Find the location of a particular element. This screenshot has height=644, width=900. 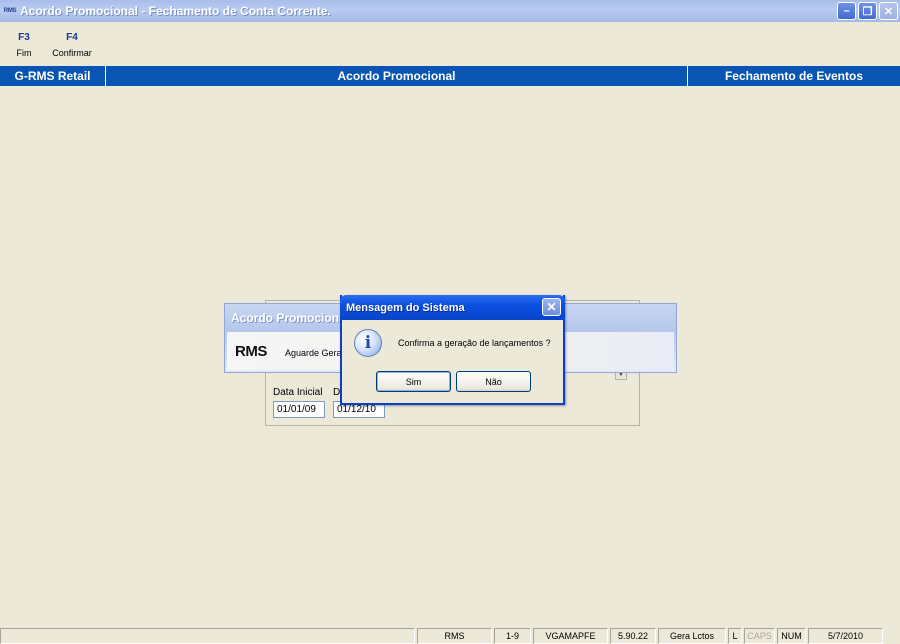

restore-icon: ❐ is located at coordinates (867, 11).